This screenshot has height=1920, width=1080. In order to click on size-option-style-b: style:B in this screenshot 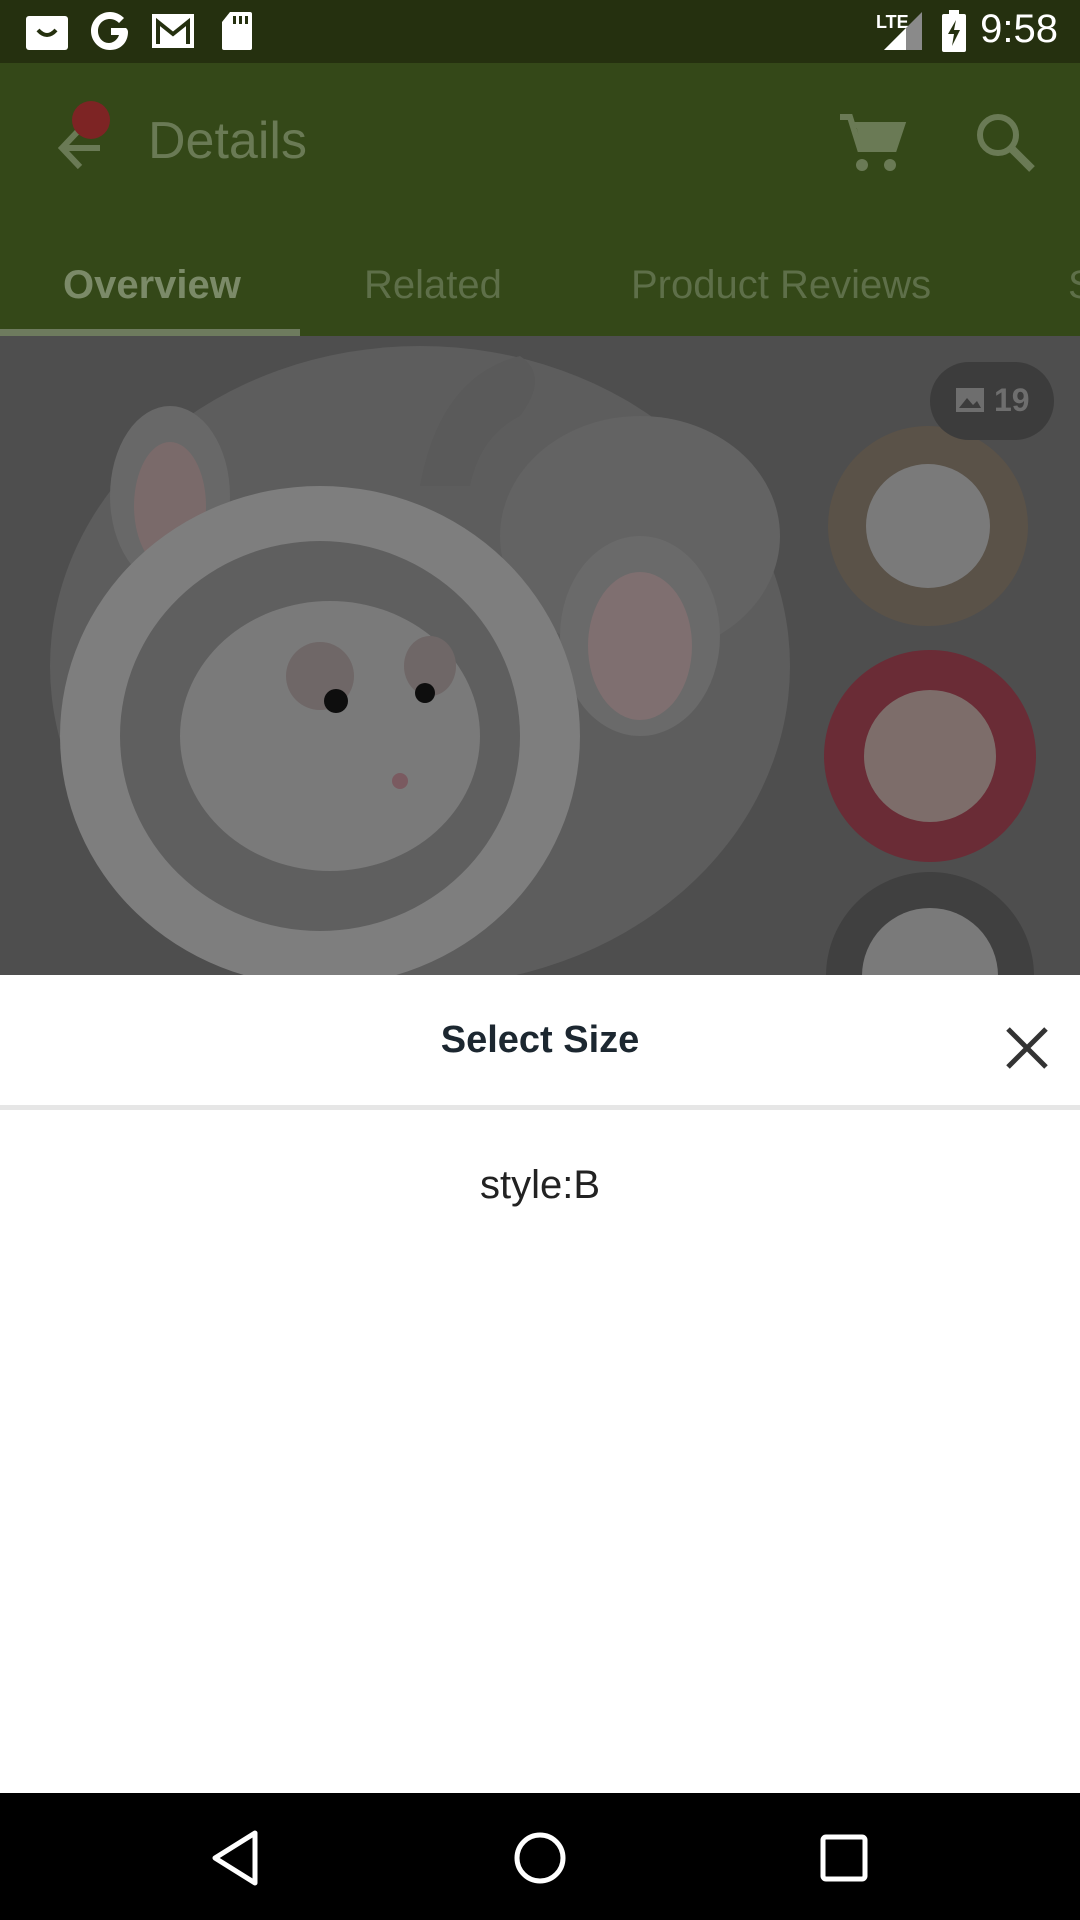, I will do `click(540, 1185)`.